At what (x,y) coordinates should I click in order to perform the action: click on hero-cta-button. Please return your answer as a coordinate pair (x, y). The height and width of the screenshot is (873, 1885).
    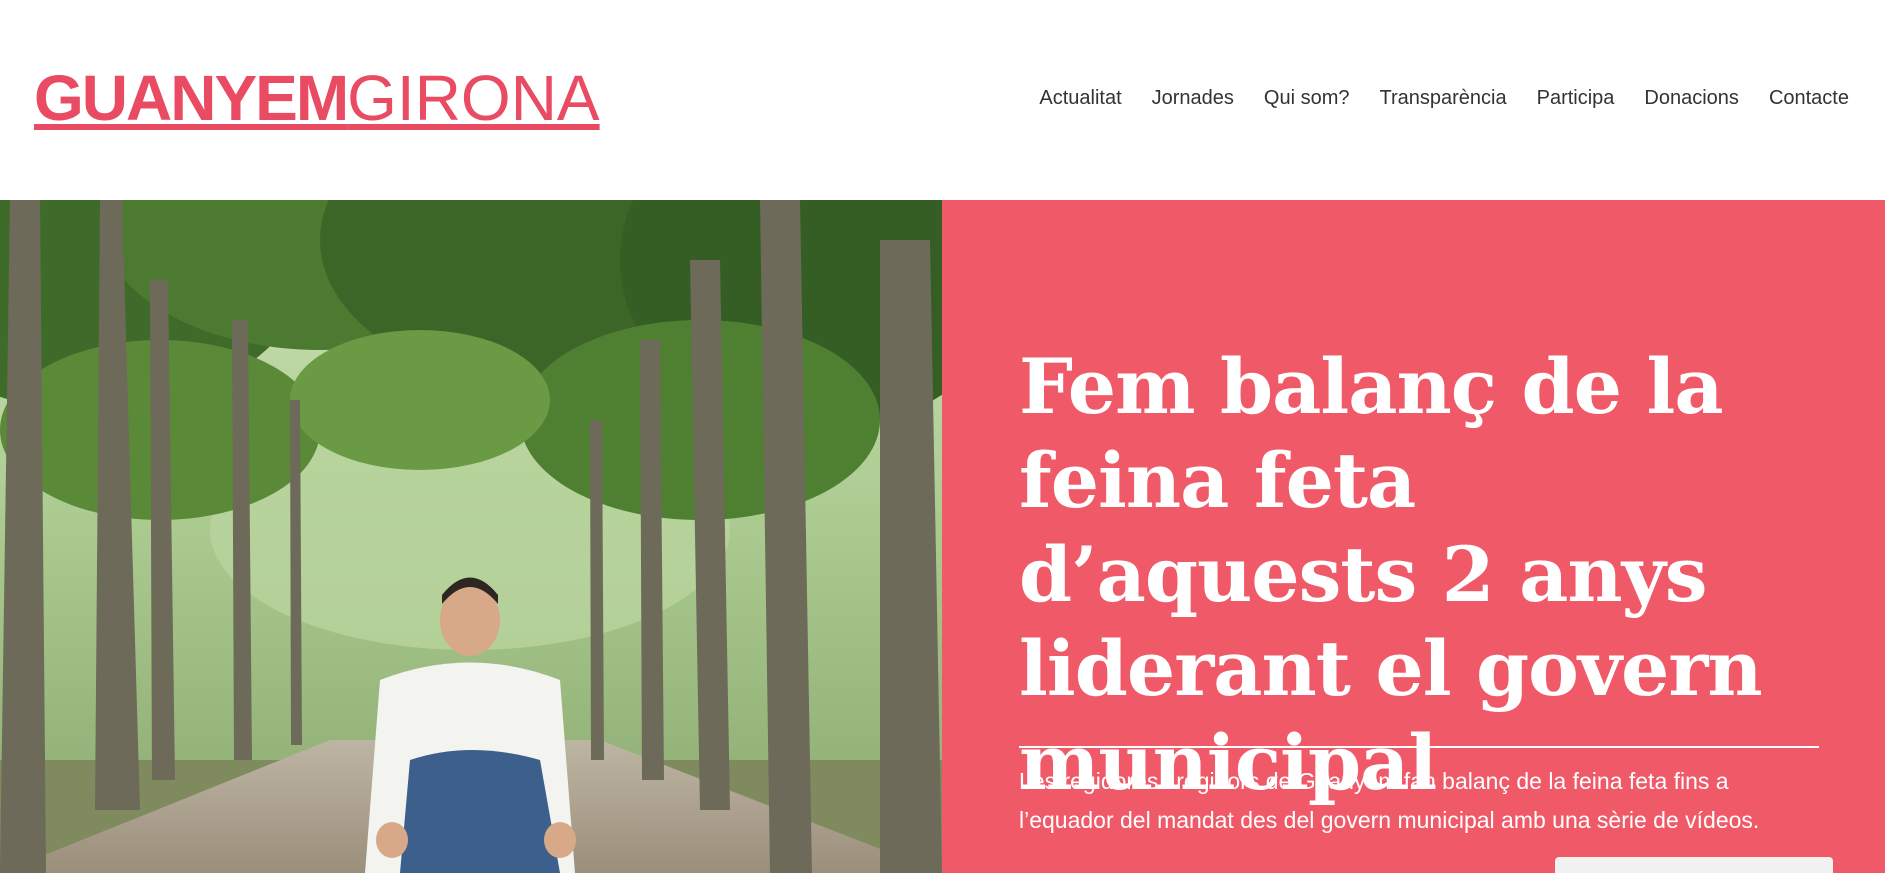
    Looking at the image, I should click on (1694, 865).